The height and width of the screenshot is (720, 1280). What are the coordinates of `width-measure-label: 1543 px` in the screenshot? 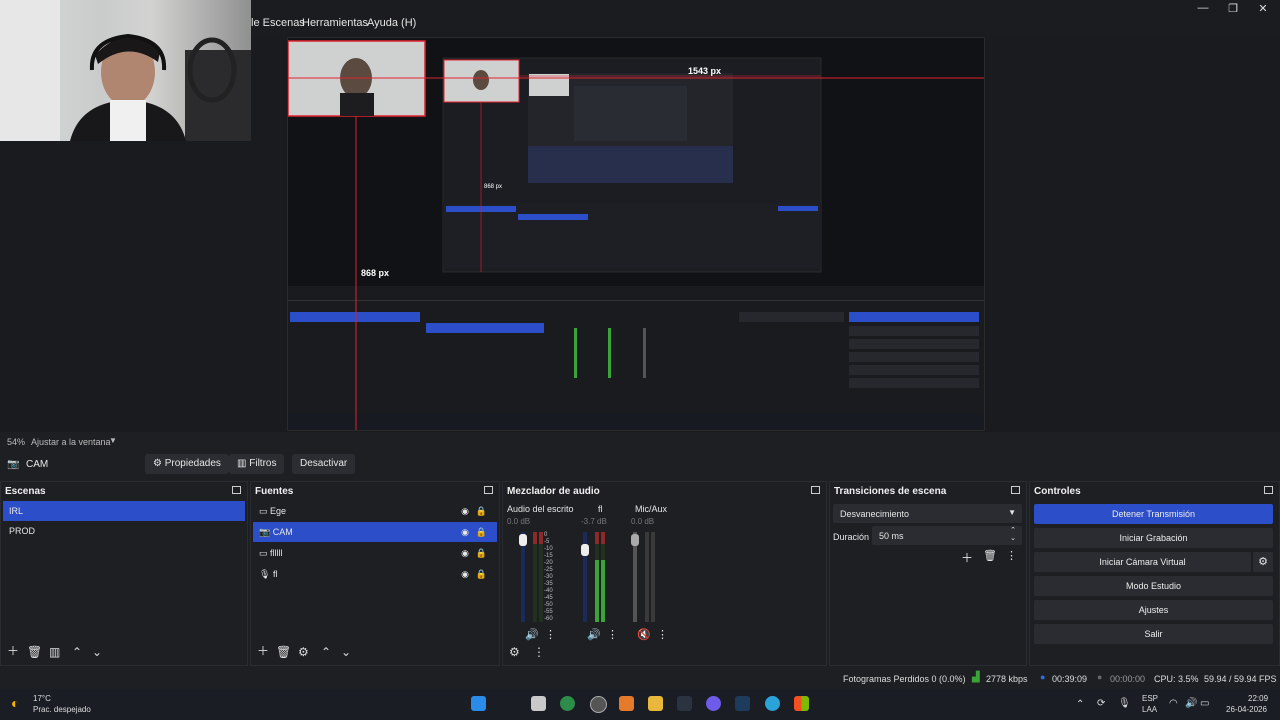 It's located at (705, 71).